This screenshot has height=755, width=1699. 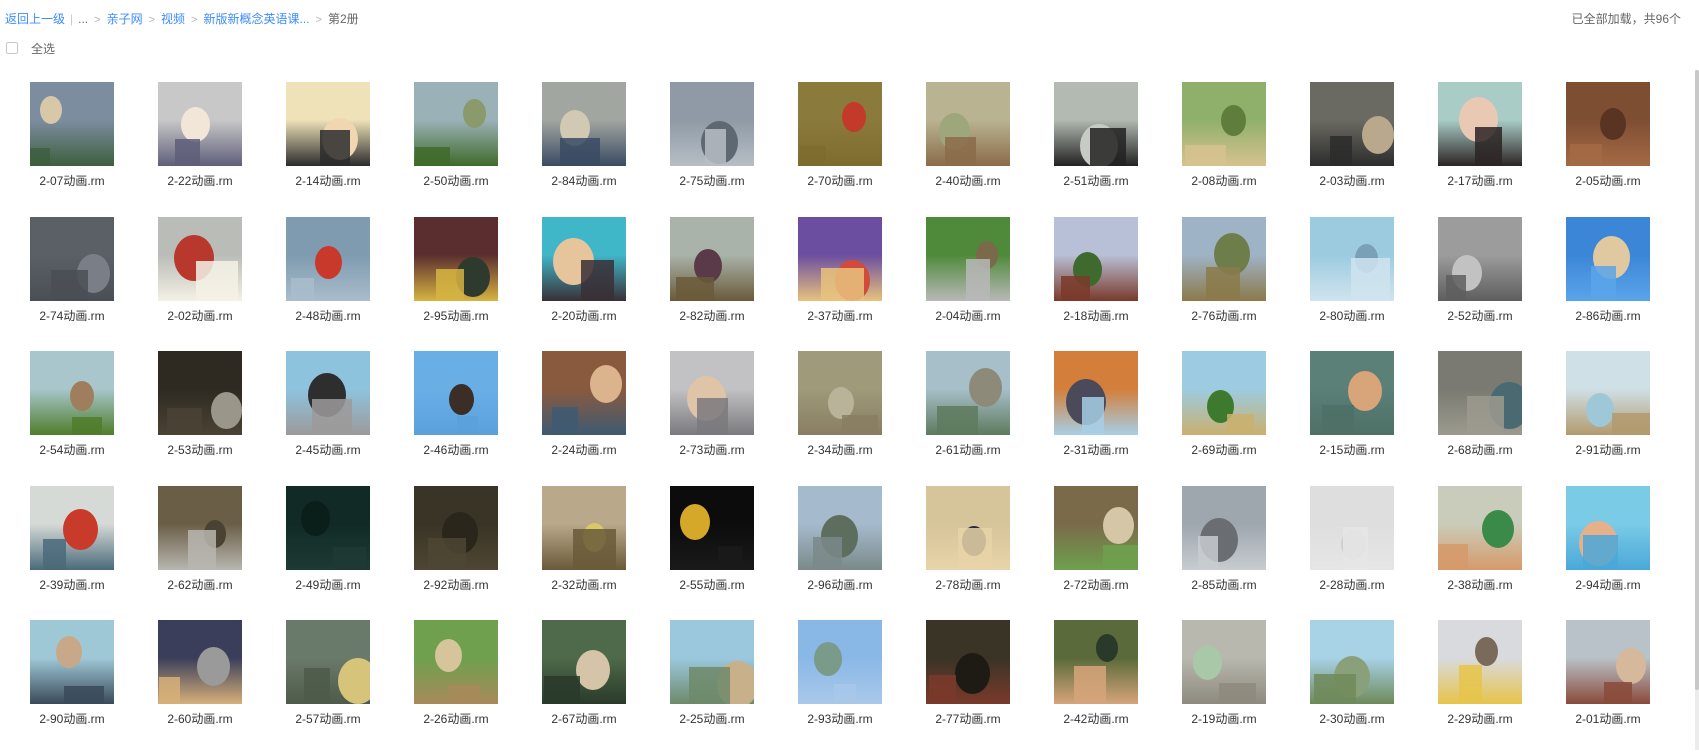 What do you see at coordinates (711, 181) in the screenshot?
I see `file-name: 2-75动画.rm` at bounding box center [711, 181].